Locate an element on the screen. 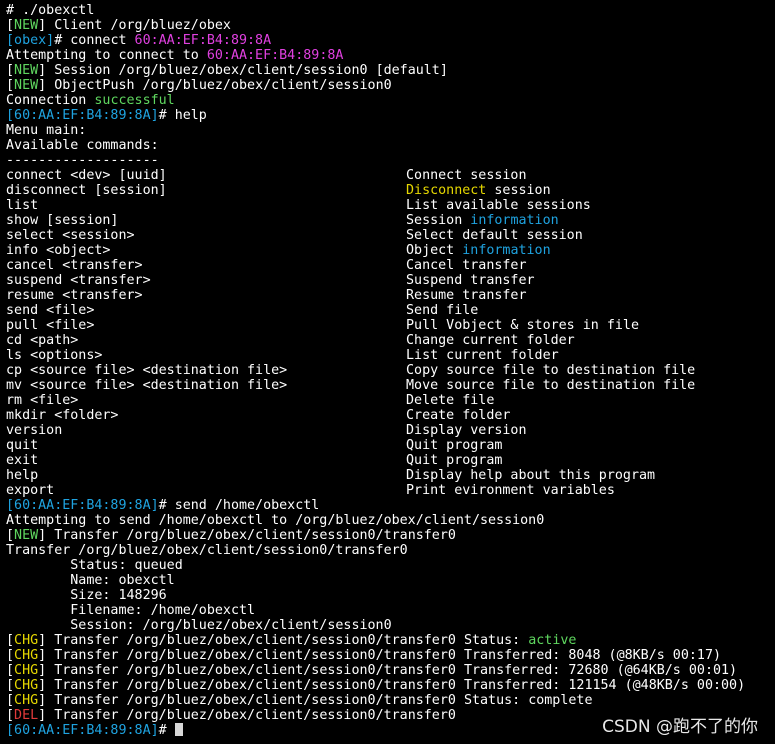  terminal-line: cd <path> Change current folder is located at coordinates (390, 340).